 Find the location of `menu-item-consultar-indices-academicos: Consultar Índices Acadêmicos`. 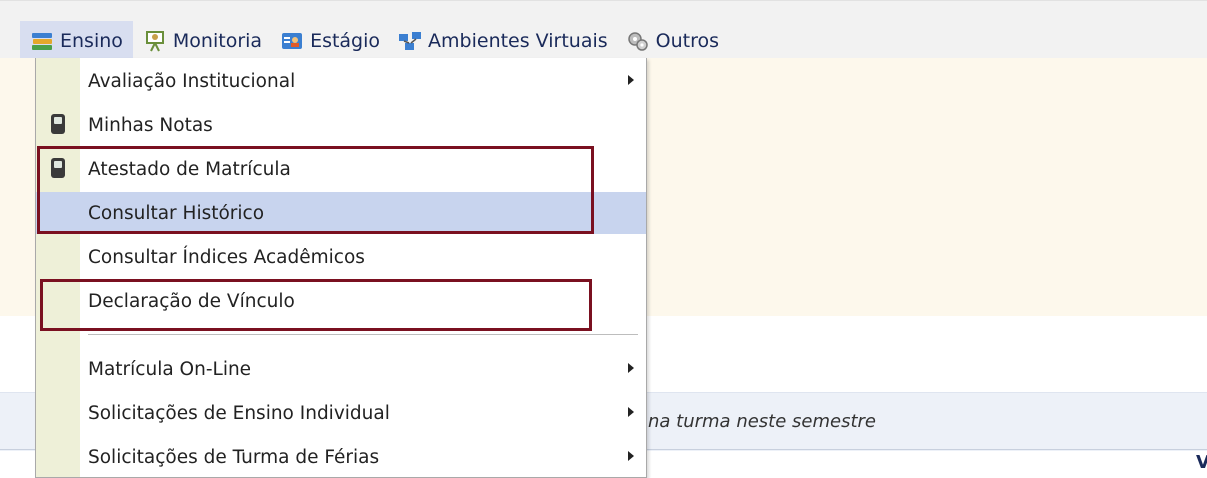

menu-item-consultar-indices-academicos: Consultar Índices Acadêmicos is located at coordinates (341, 257).